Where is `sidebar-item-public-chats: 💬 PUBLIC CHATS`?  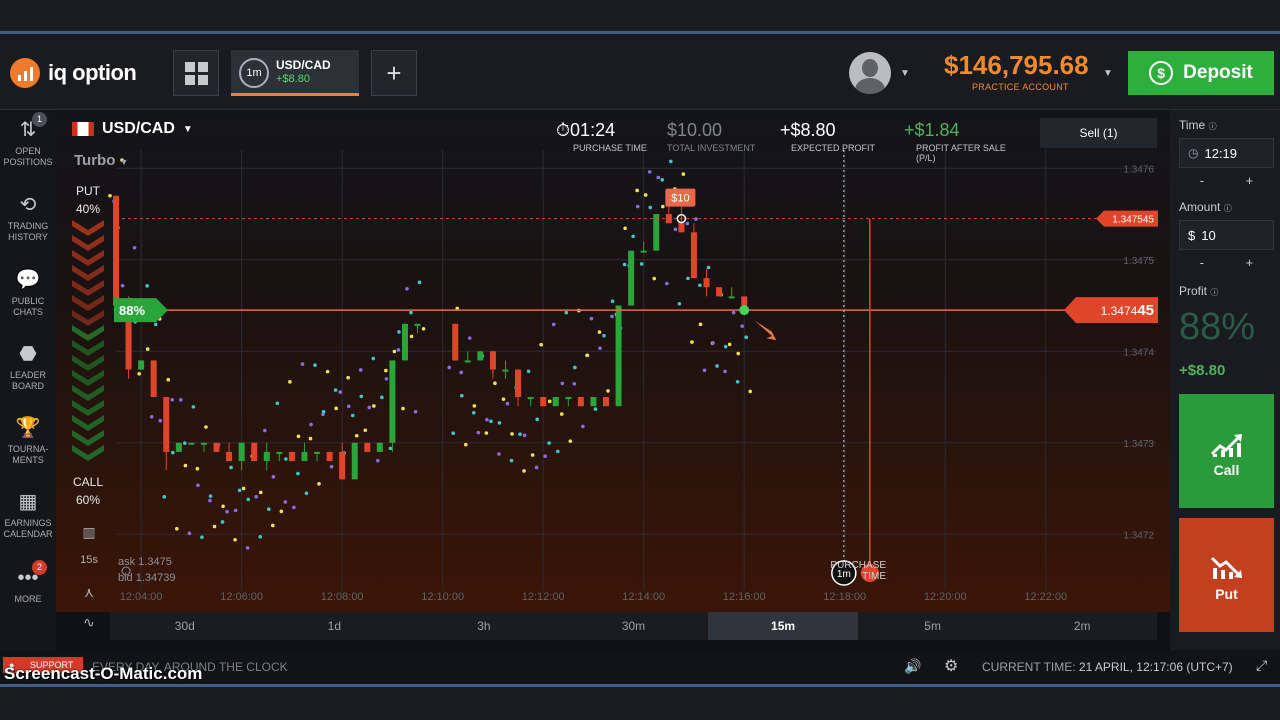
sidebar-item-public-chats: 💬 PUBLIC CHATS is located at coordinates (28, 293).